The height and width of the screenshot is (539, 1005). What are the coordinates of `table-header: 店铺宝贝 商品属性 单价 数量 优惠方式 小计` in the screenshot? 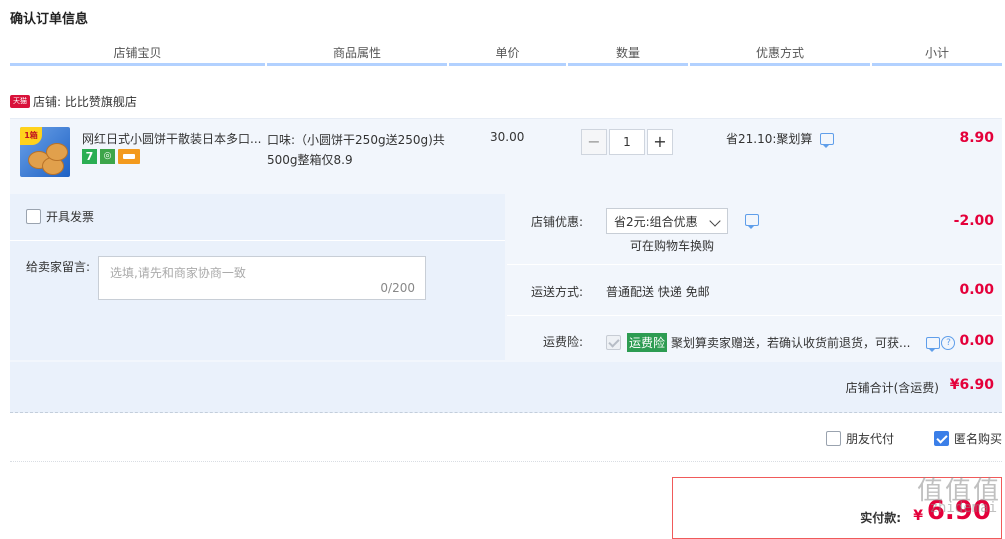 It's located at (506, 55).